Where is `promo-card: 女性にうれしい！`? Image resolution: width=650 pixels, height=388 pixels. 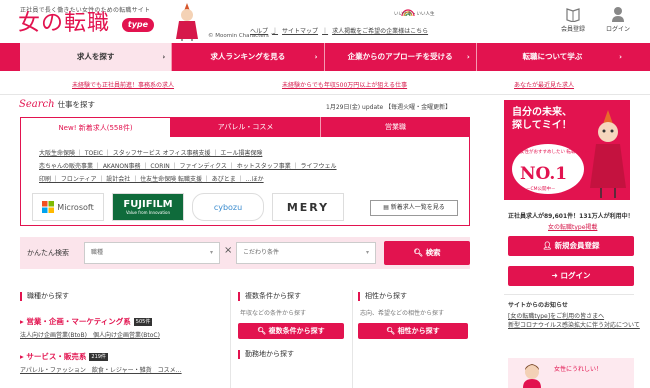 promo-card: 女性にうれしい！ is located at coordinates (571, 373).